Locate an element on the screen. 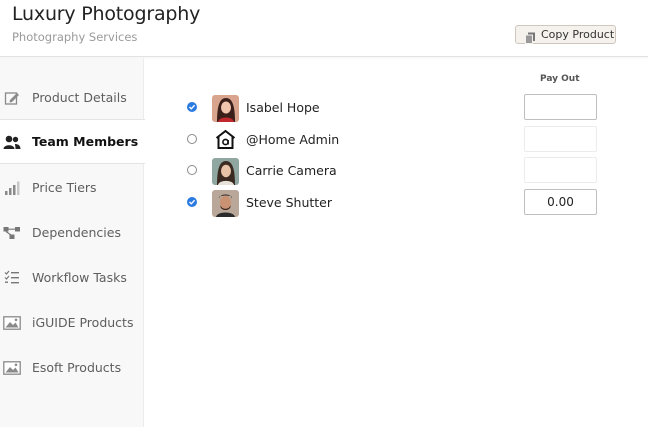 This screenshot has width=648, height=427. checklist-icon is located at coordinates (12, 278).